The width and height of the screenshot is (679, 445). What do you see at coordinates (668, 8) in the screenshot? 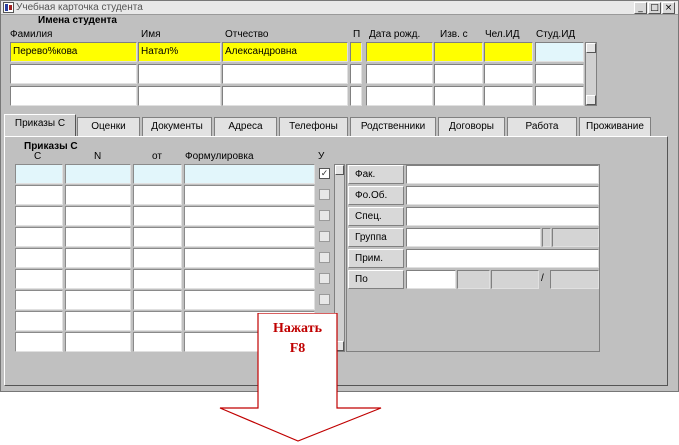
I see `close-button: ×` at bounding box center [668, 8].